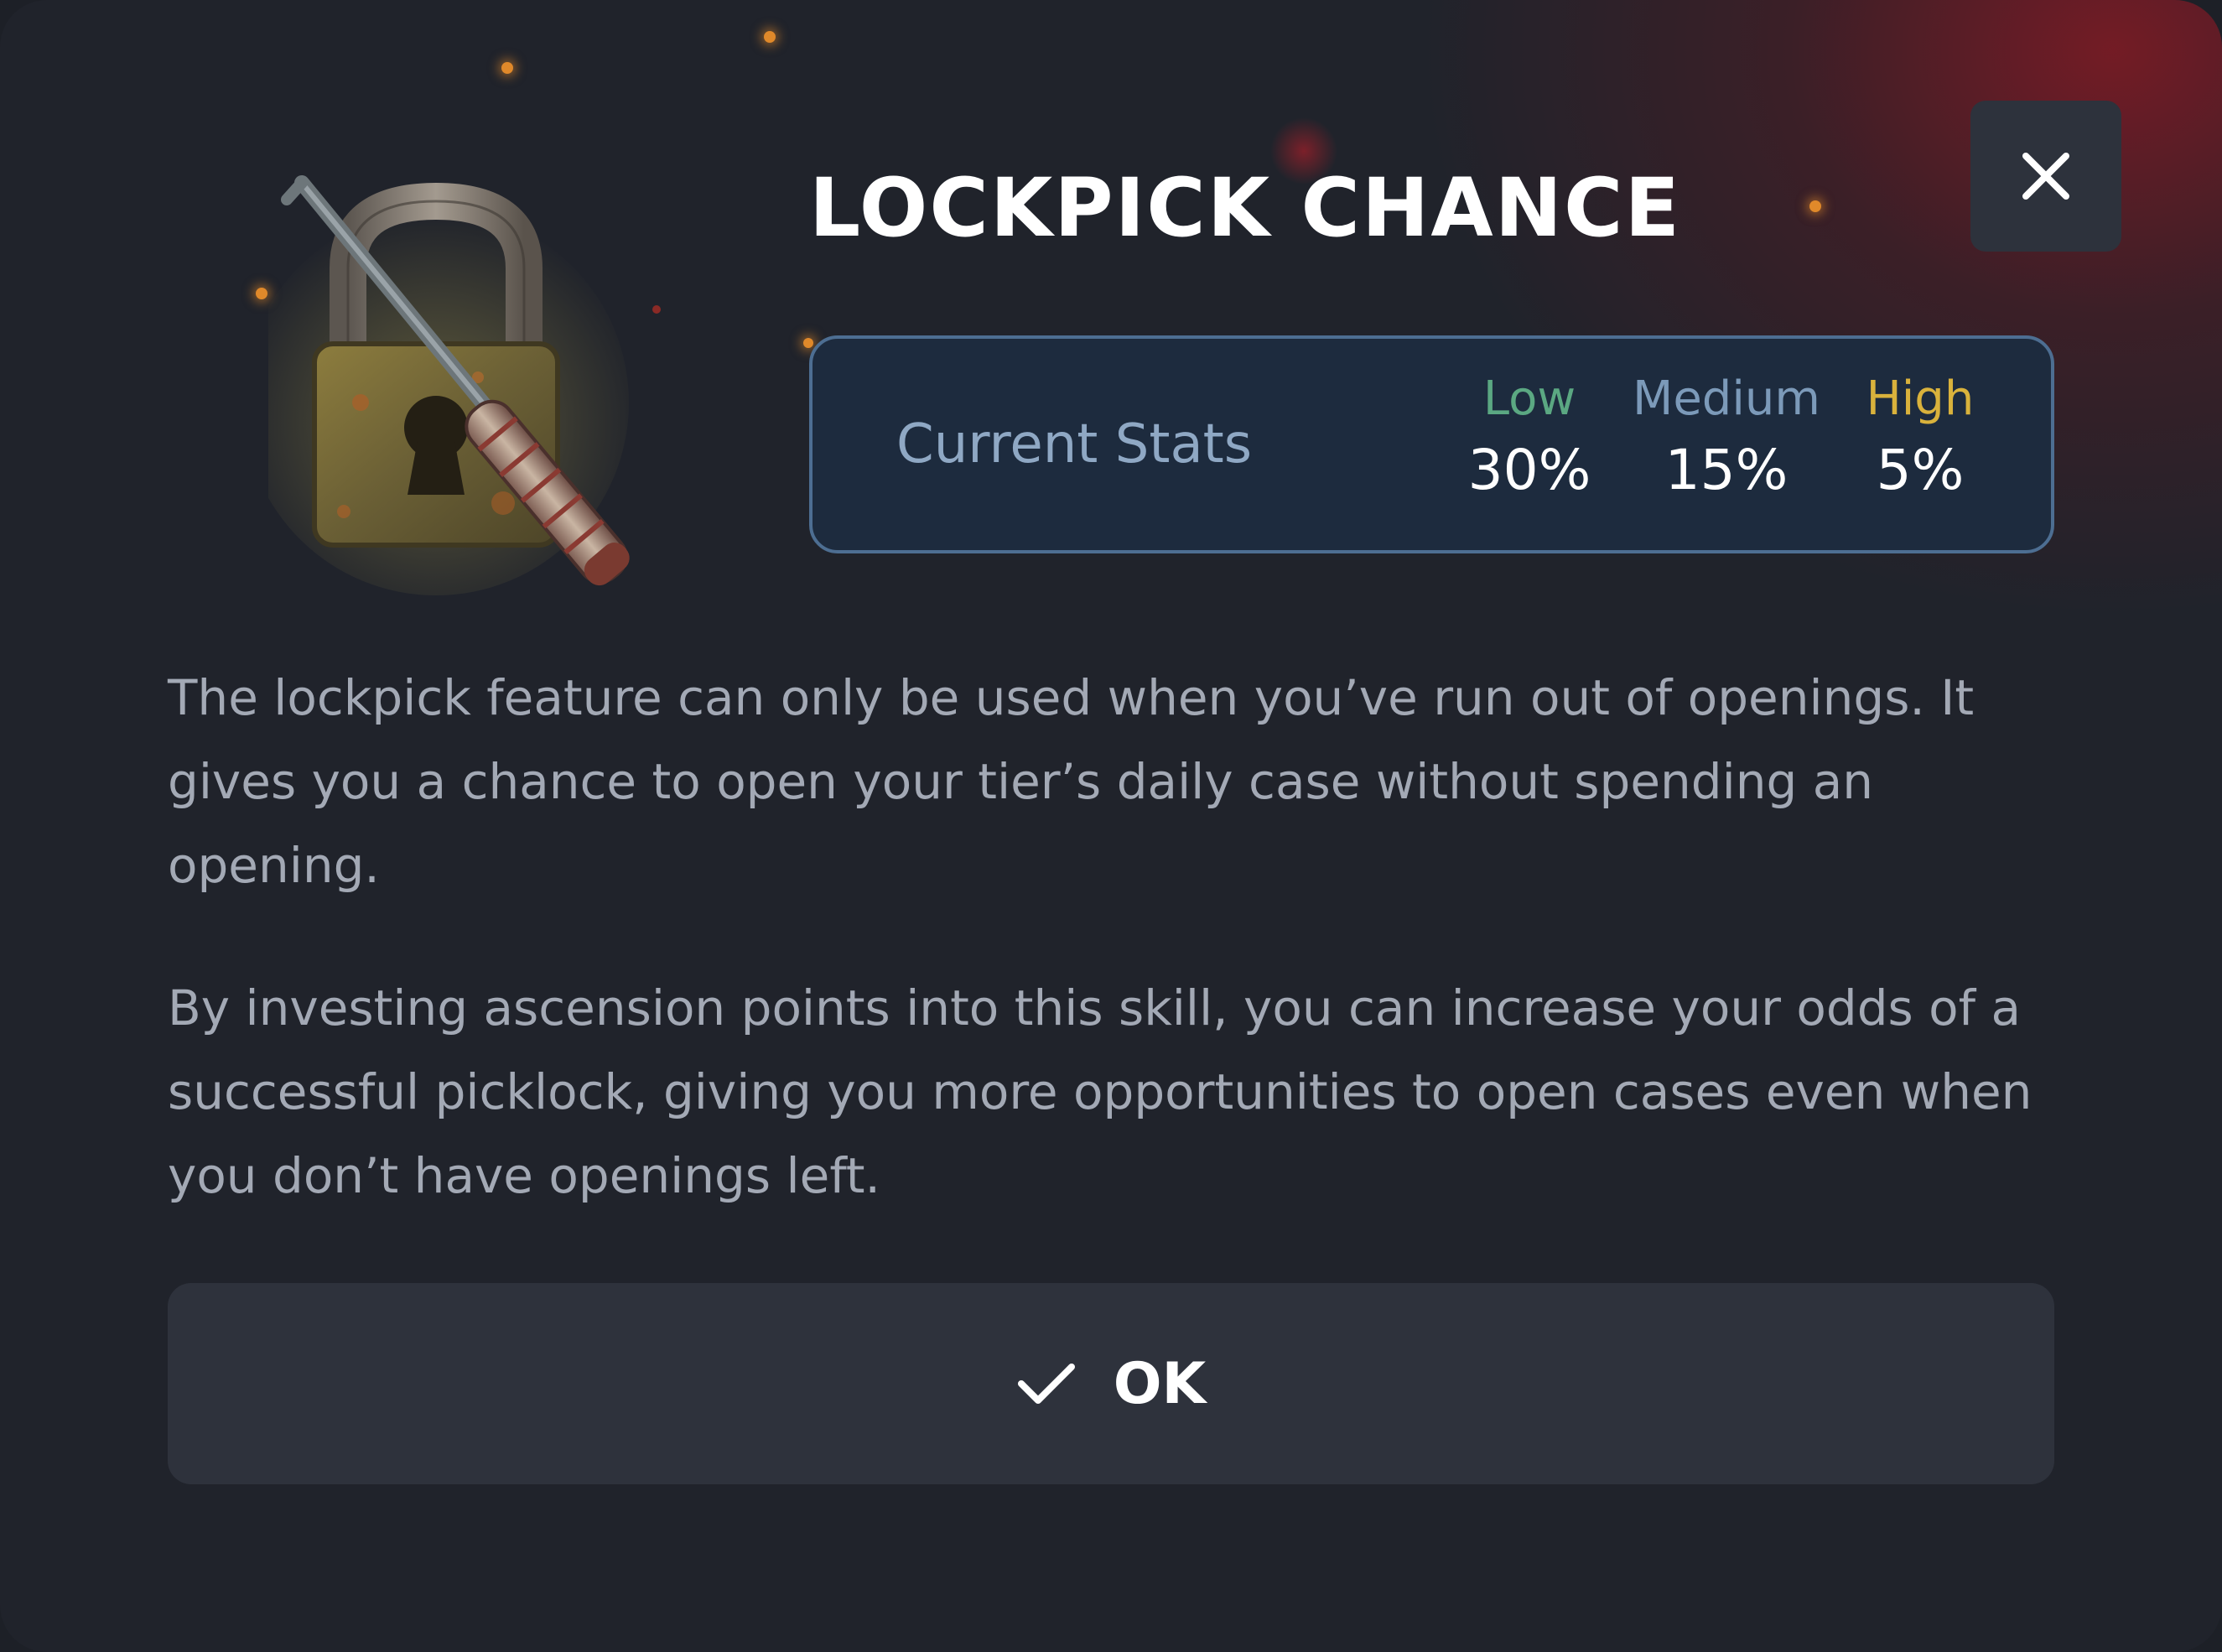 The height and width of the screenshot is (1652, 2222). I want to click on stat-high: High 5%, so click(1921, 437).